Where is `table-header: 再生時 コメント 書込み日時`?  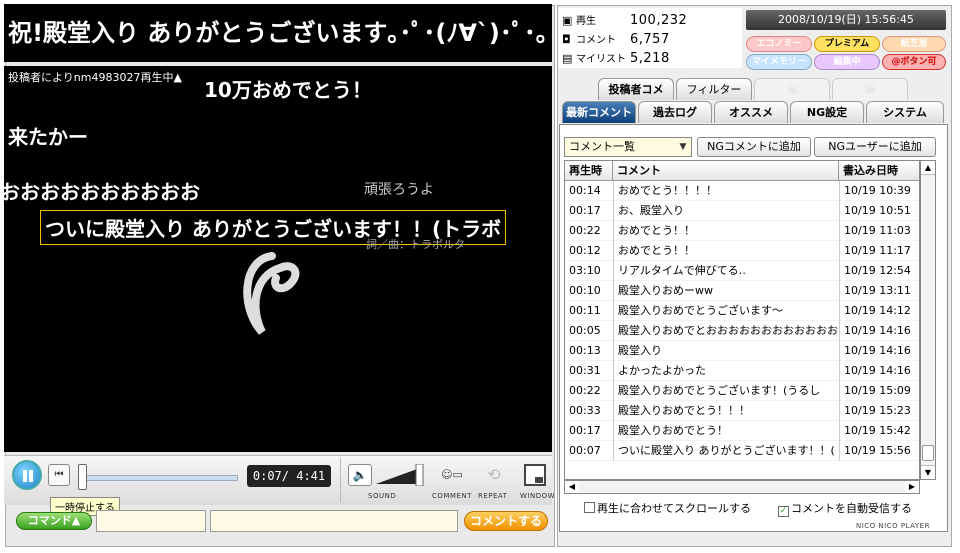
table-header: 再生時 コメント 書込み日時 is located at coordinates (742, 171).